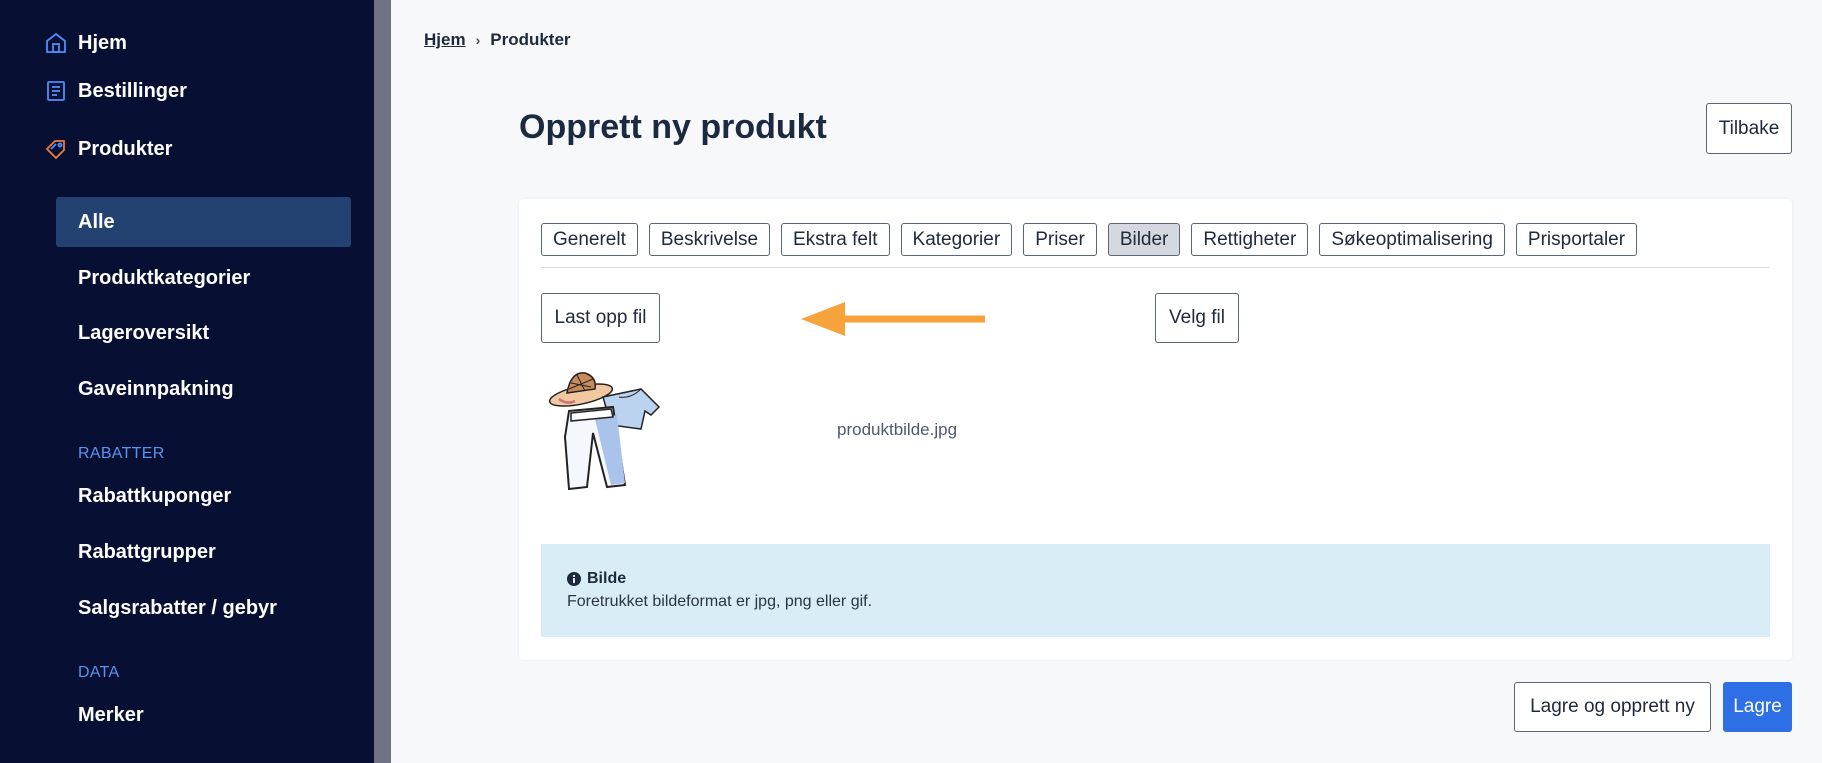  I want to click on sidebar-item-label: Rabattgrupper, so click(147, 551).